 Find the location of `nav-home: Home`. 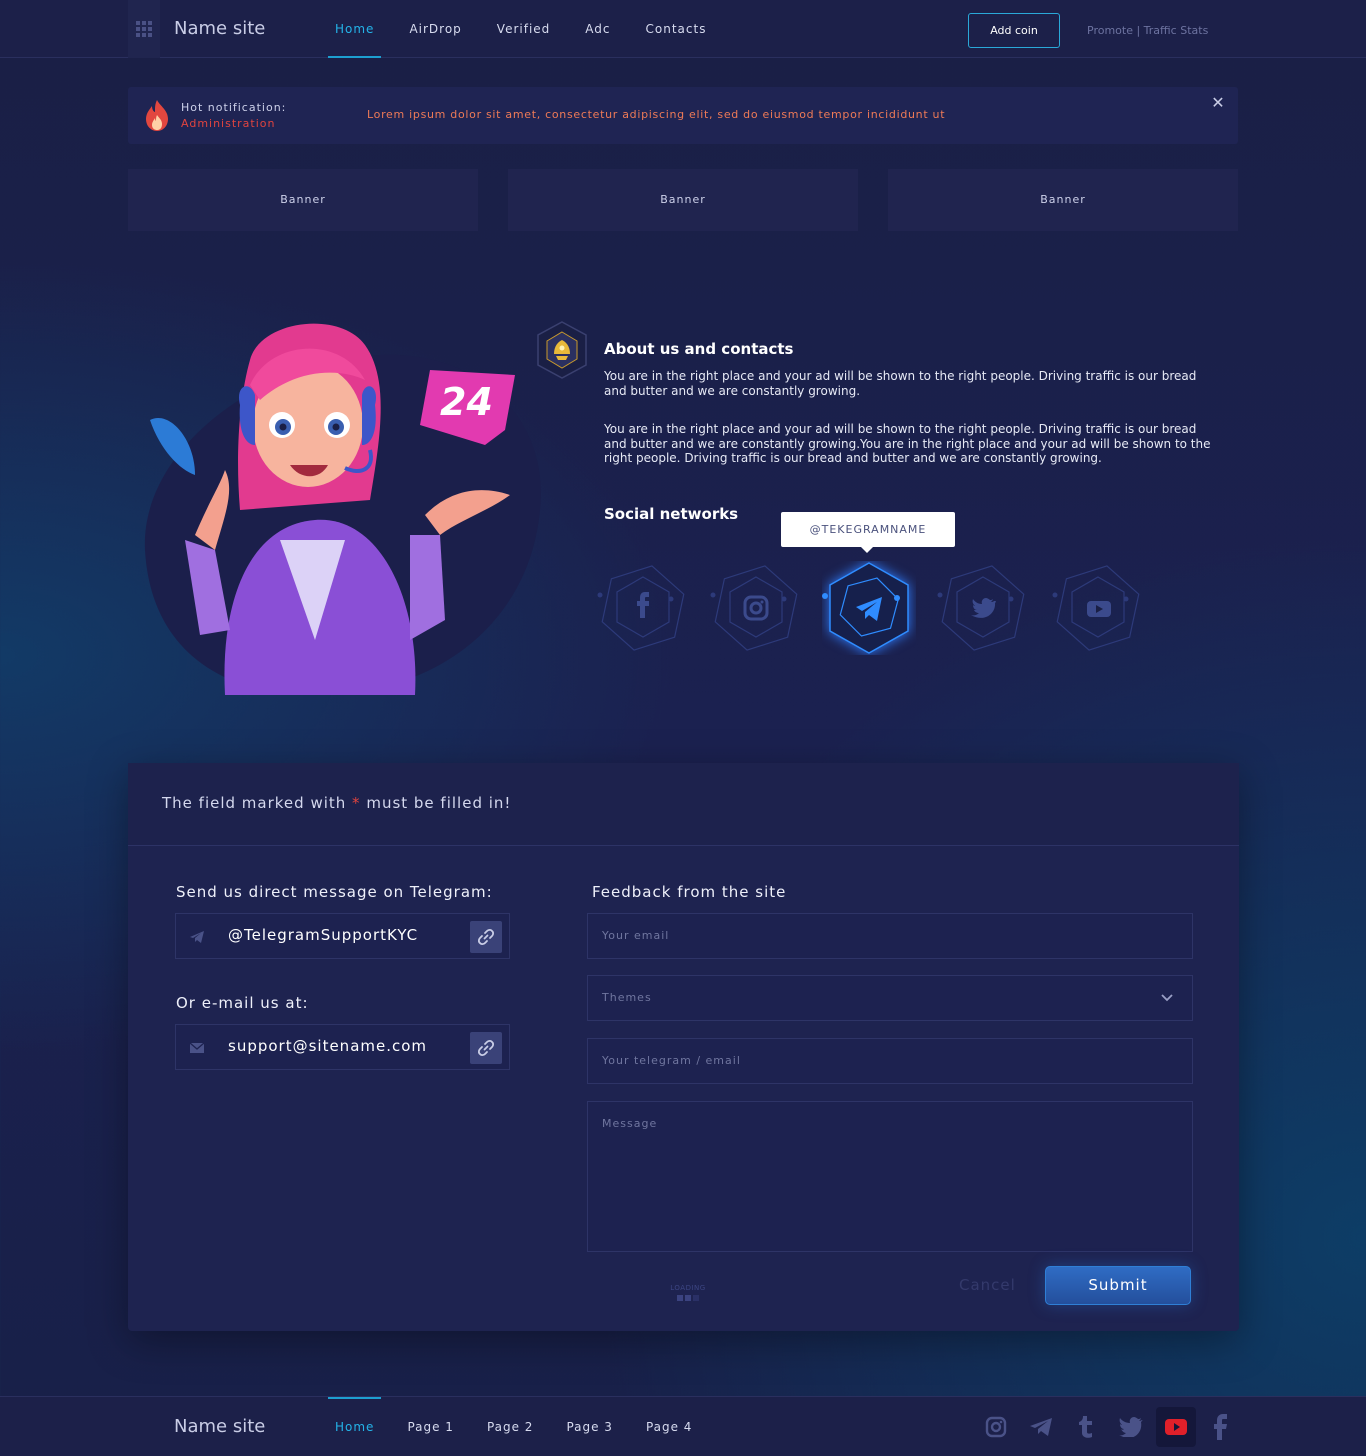

nav-home: Home is located at coordinates (355, 29).